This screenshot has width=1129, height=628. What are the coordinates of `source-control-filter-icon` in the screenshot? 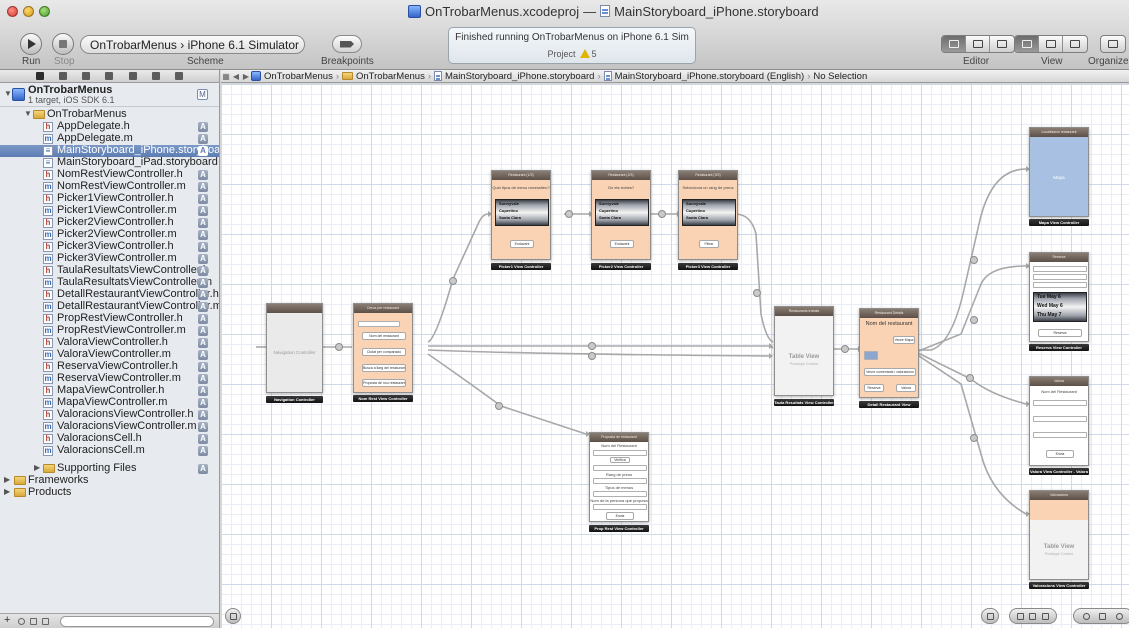 It's located at (33, 621).